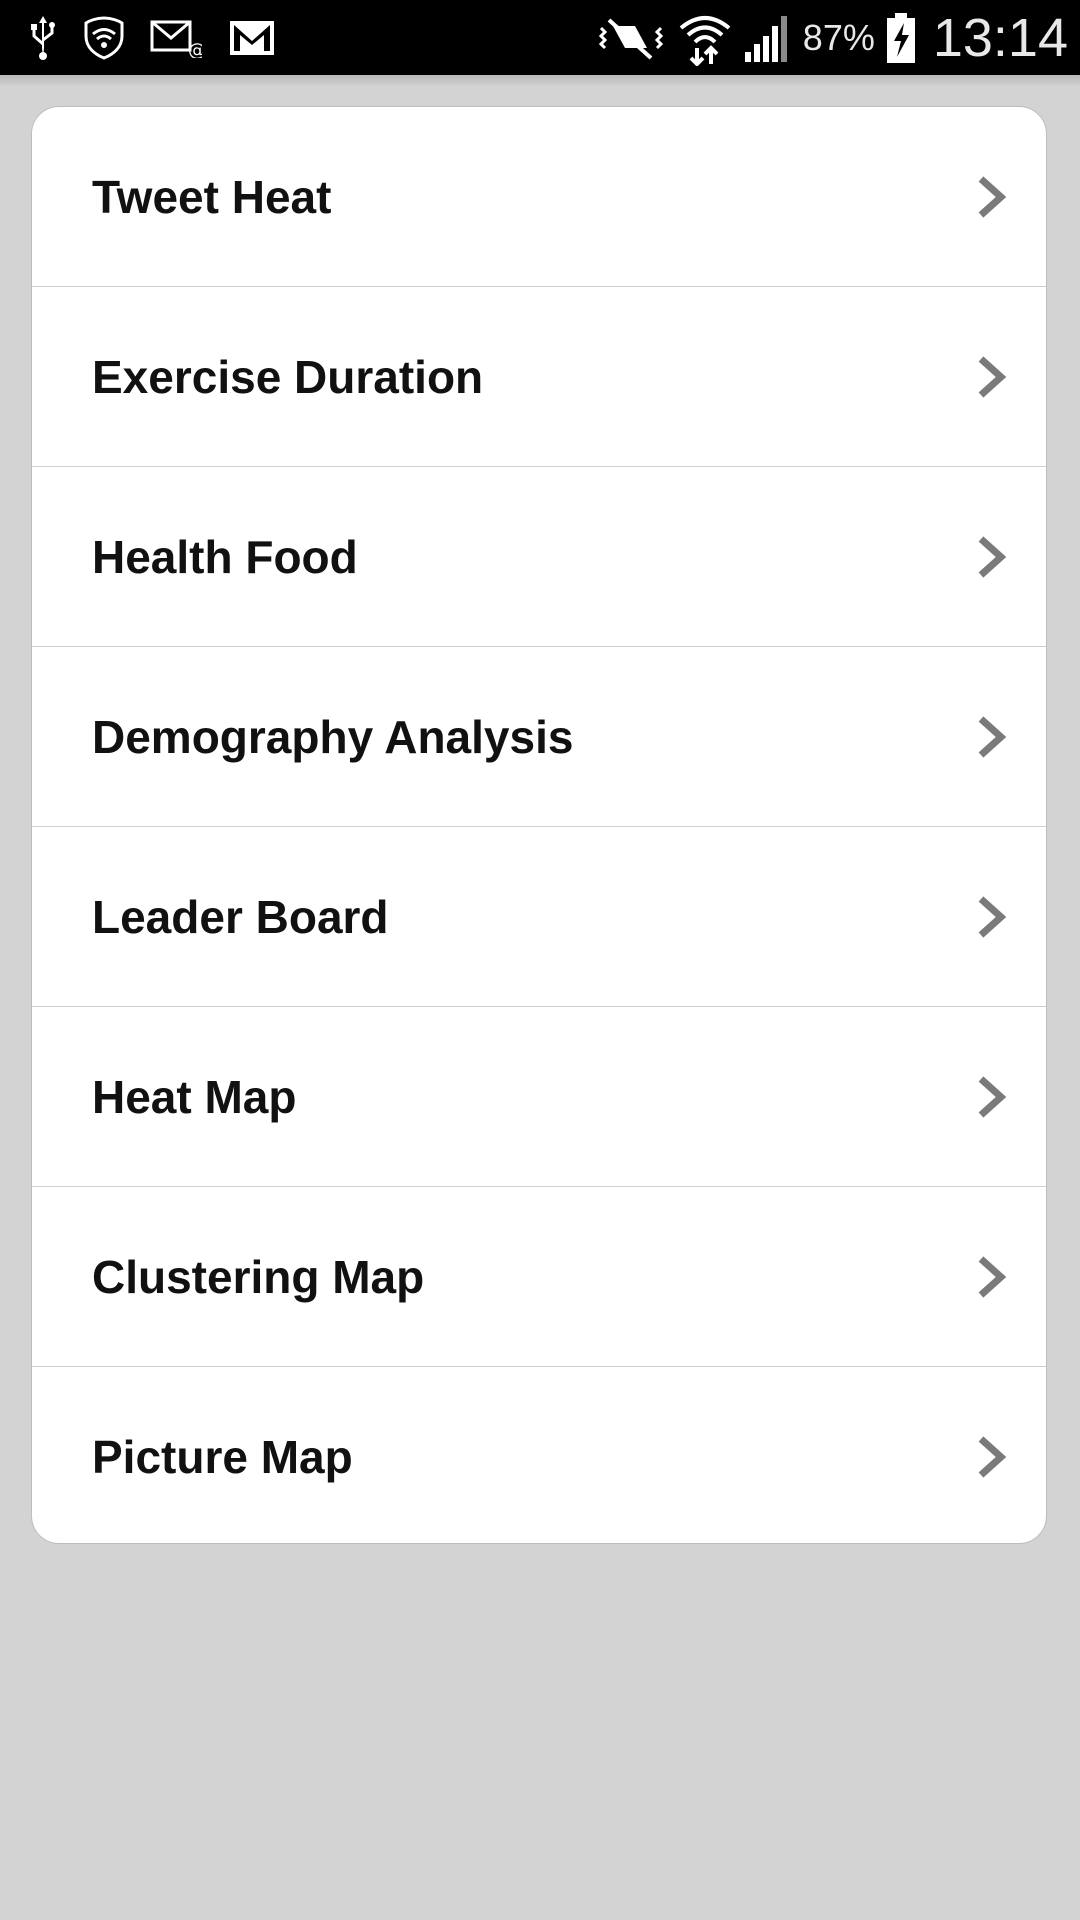  Describe the element at coordinates (768, 38) in the screenshot. I see `signal-icon` at that location.